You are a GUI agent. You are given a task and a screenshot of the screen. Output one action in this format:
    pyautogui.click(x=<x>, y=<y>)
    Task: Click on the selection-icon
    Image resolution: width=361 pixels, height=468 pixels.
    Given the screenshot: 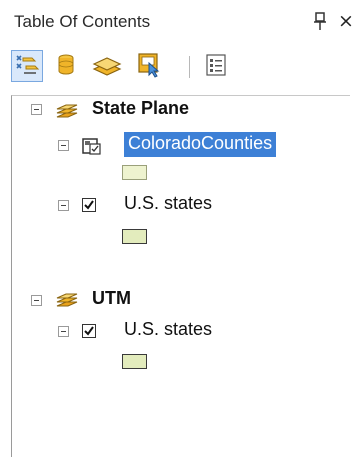 What is the action you would take?
    pyautogui.click(x=149, y=65)
    